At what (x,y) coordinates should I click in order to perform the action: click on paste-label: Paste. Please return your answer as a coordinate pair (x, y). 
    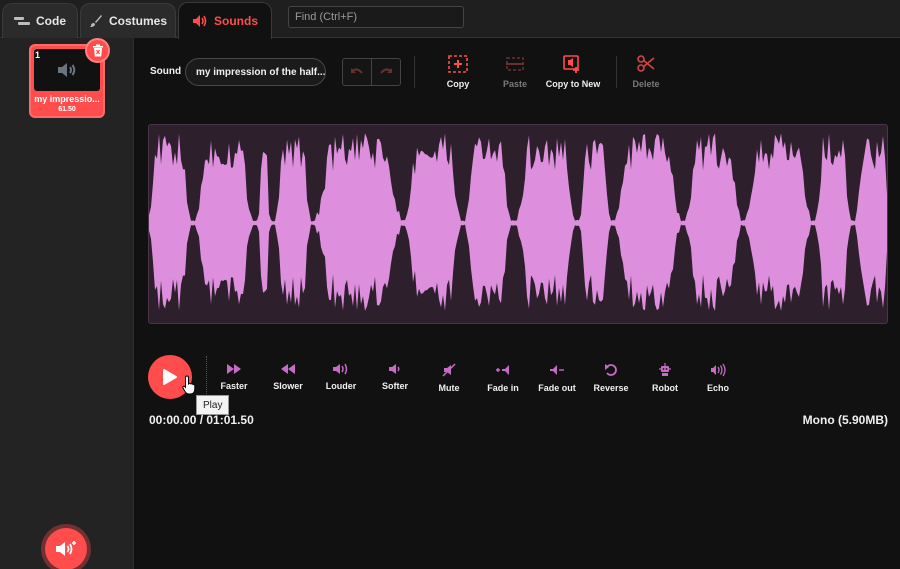
    Looking at the image, I should click on (515, 84).